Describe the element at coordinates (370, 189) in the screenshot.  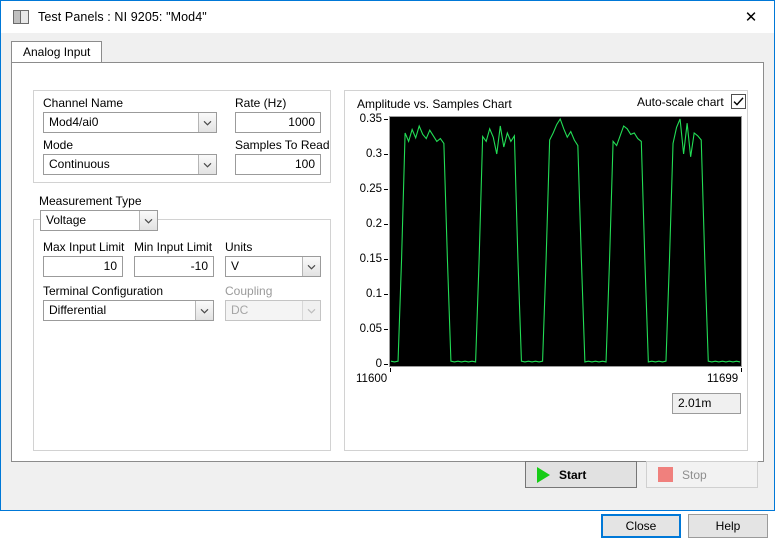
I see `y-tick-5: 0.25` at that location.